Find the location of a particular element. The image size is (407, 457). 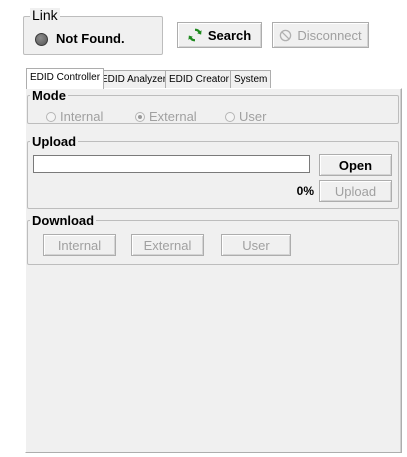

mode-option-internal-label: Internal is located at coordinates (82, 116).